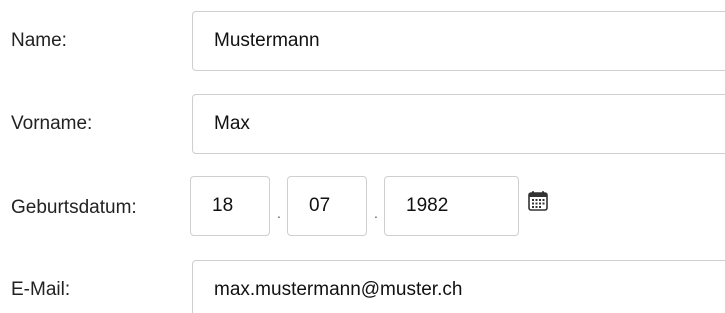 The height and width of the screenshot is (313, 725). What do you see at coordinates (458, 124) in the screenshot?
I see `vorname-input: Max` at bounding box center [458, 124].